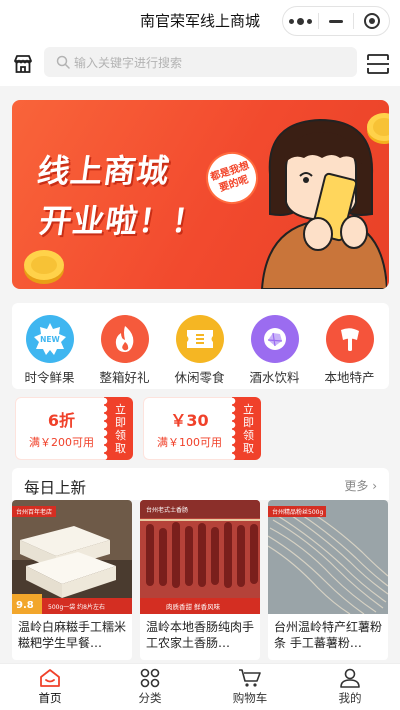  I want to click on store-icon, so click(23, 64).